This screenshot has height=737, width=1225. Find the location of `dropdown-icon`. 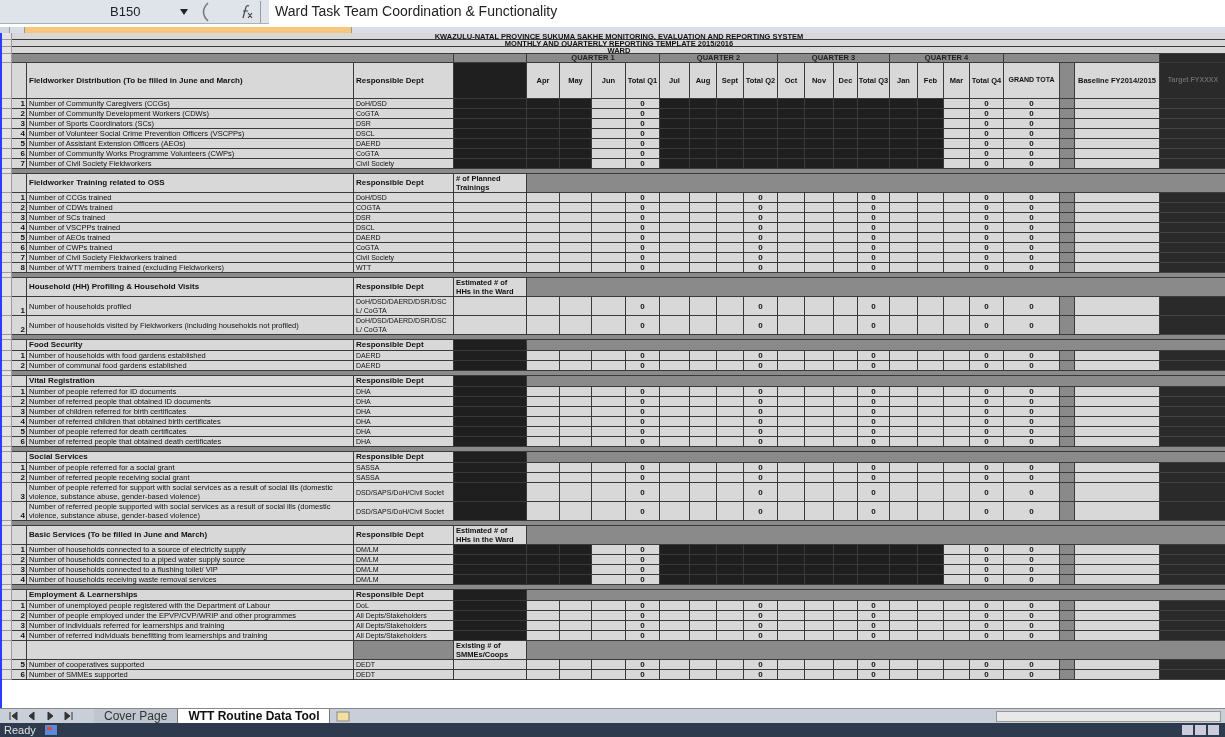

dropdown-icon is located at coordinates (184, 11).